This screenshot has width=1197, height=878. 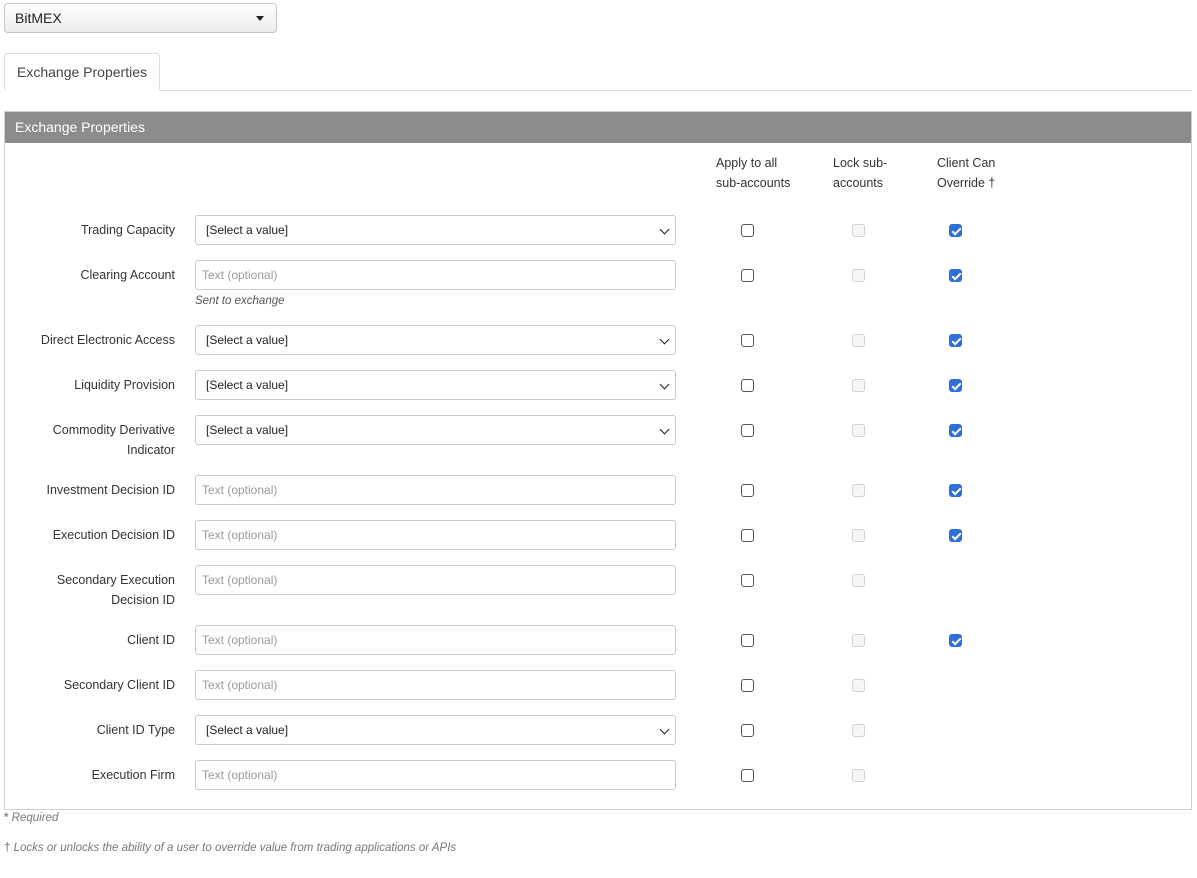 I want to click on field-label: Secondary Execution Decision ID, so click(x=100, y=590).